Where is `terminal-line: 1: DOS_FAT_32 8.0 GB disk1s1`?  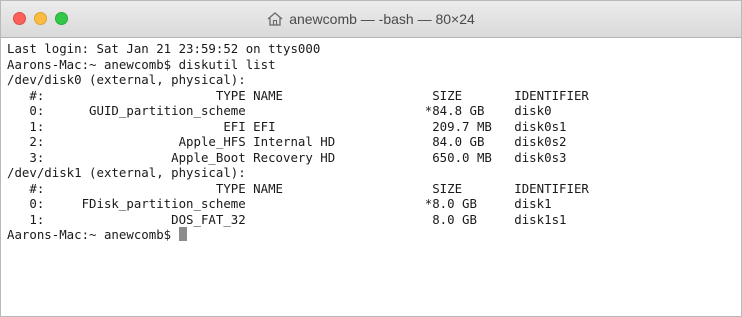
terminal-line: 1: DOS_FAT_32 8.0 GB disk1s1 is located at coordinates (287, 219).